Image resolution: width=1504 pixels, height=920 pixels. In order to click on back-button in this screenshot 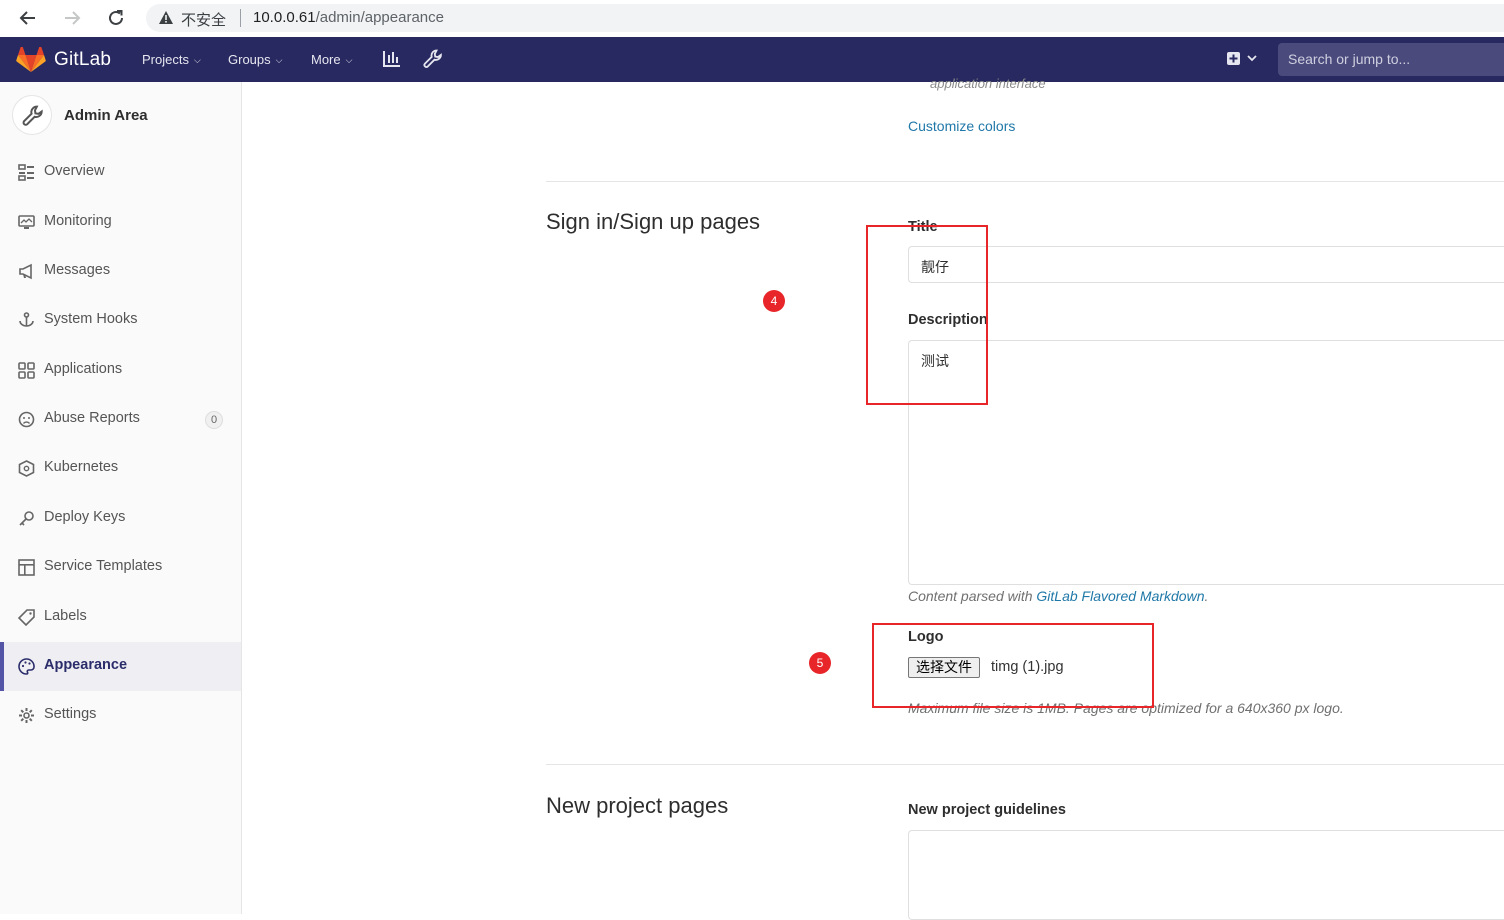, I will do `click(28, 18)`.